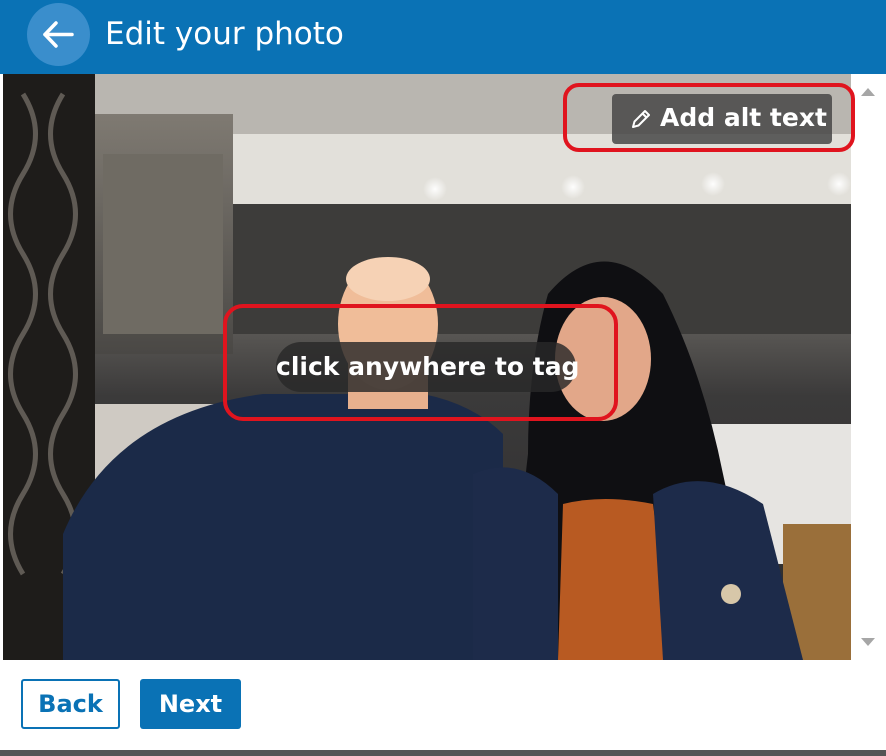 This screenshot has width=886, height=756. What do you see at coordinates (443, 753) in the screenshot?
I see `window-bottom-edge` at bounding box center [443, 753].